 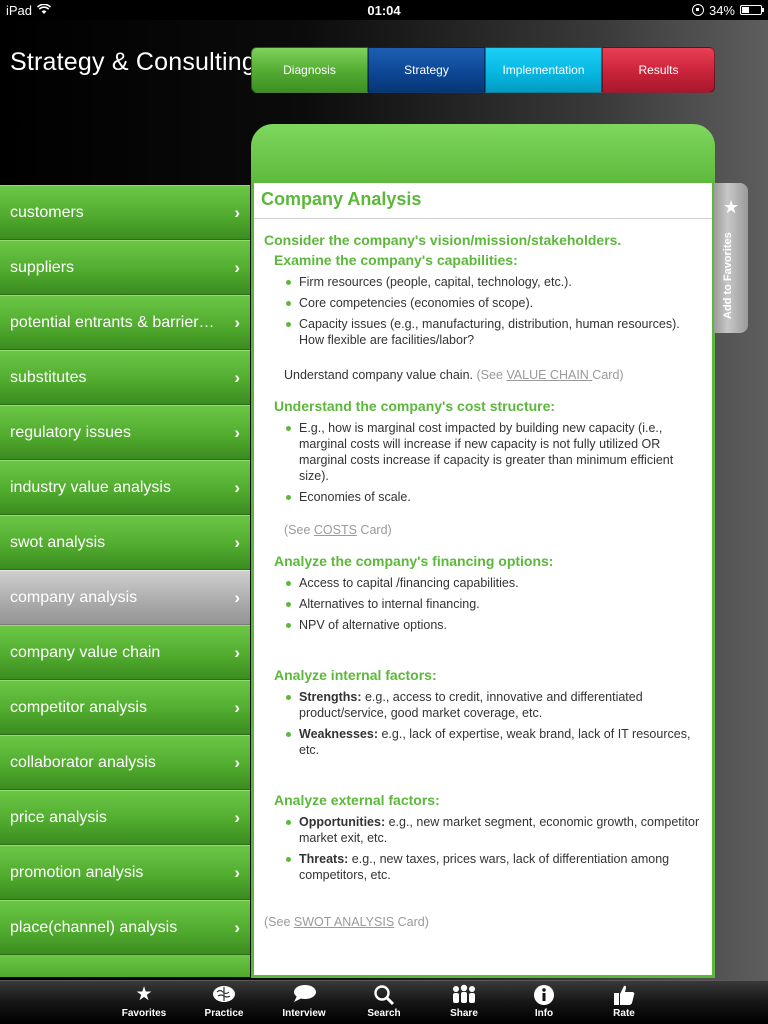 What do you see at coordinates (335, 530) in the screenshot?
I see `costs-link: COSTS` at bounding box center [335, 530].